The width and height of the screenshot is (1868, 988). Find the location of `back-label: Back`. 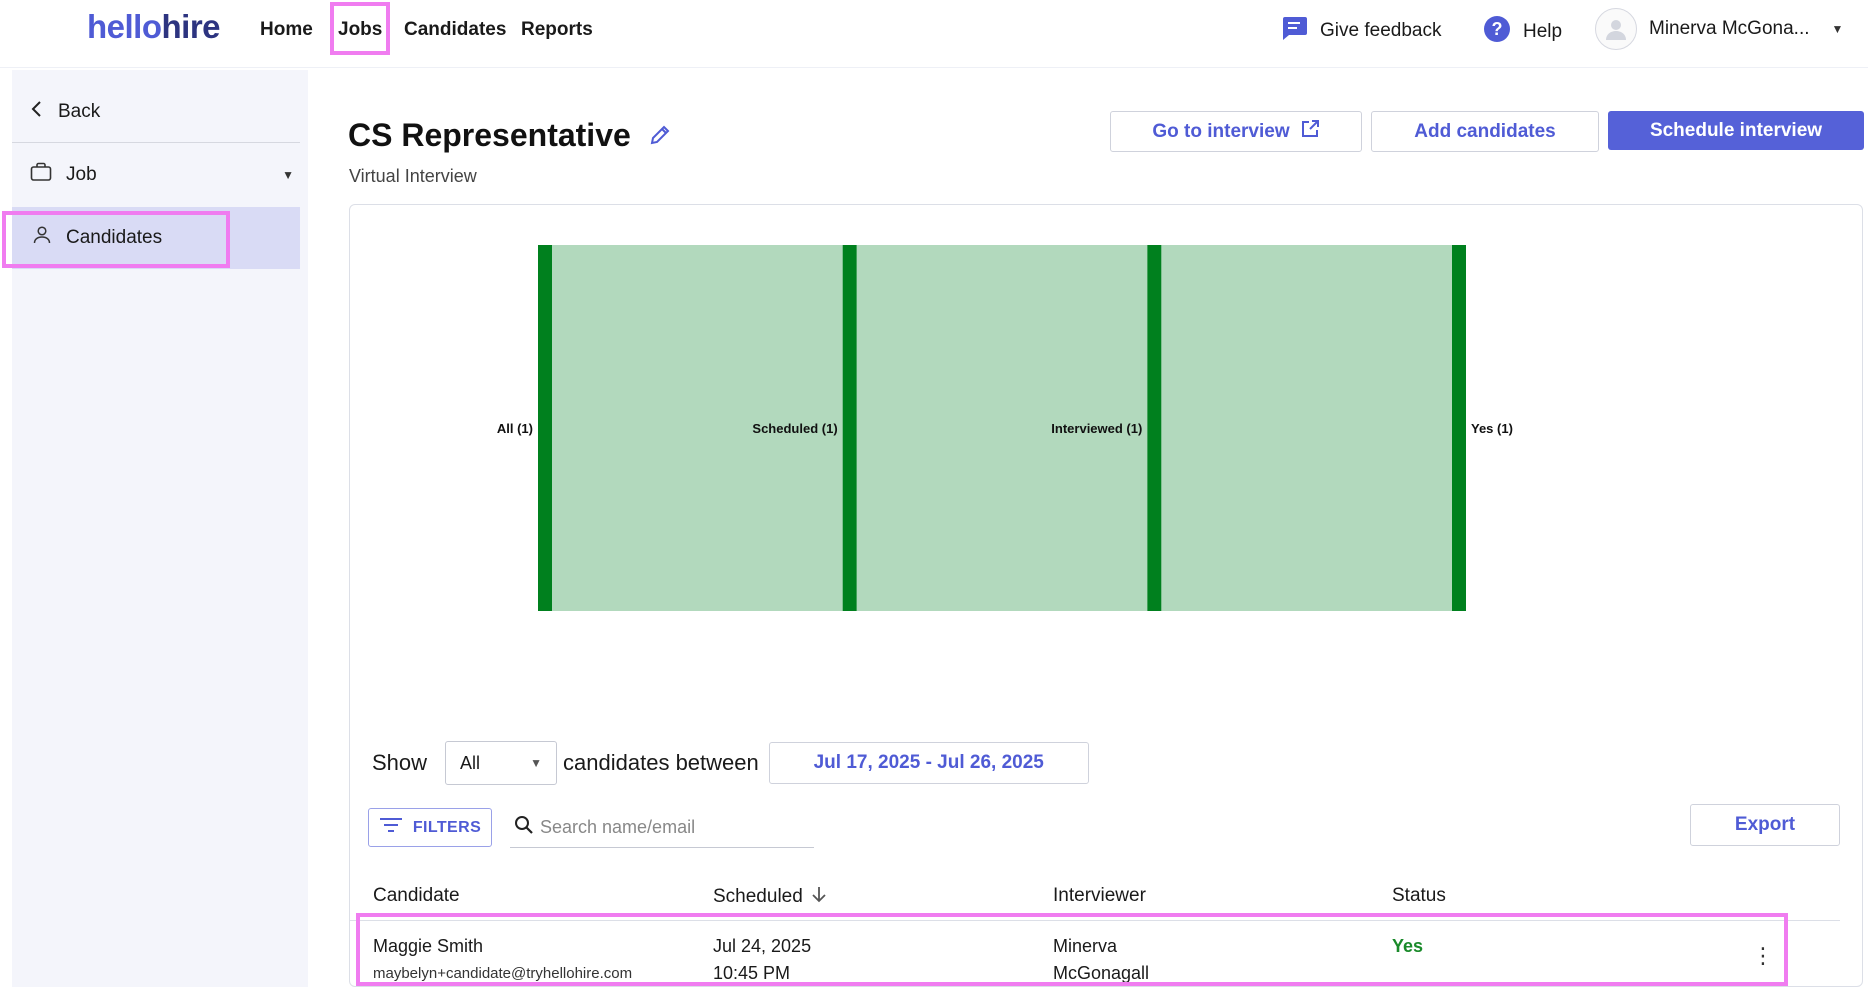

back-label: Back is located at coordinates (79, 111).